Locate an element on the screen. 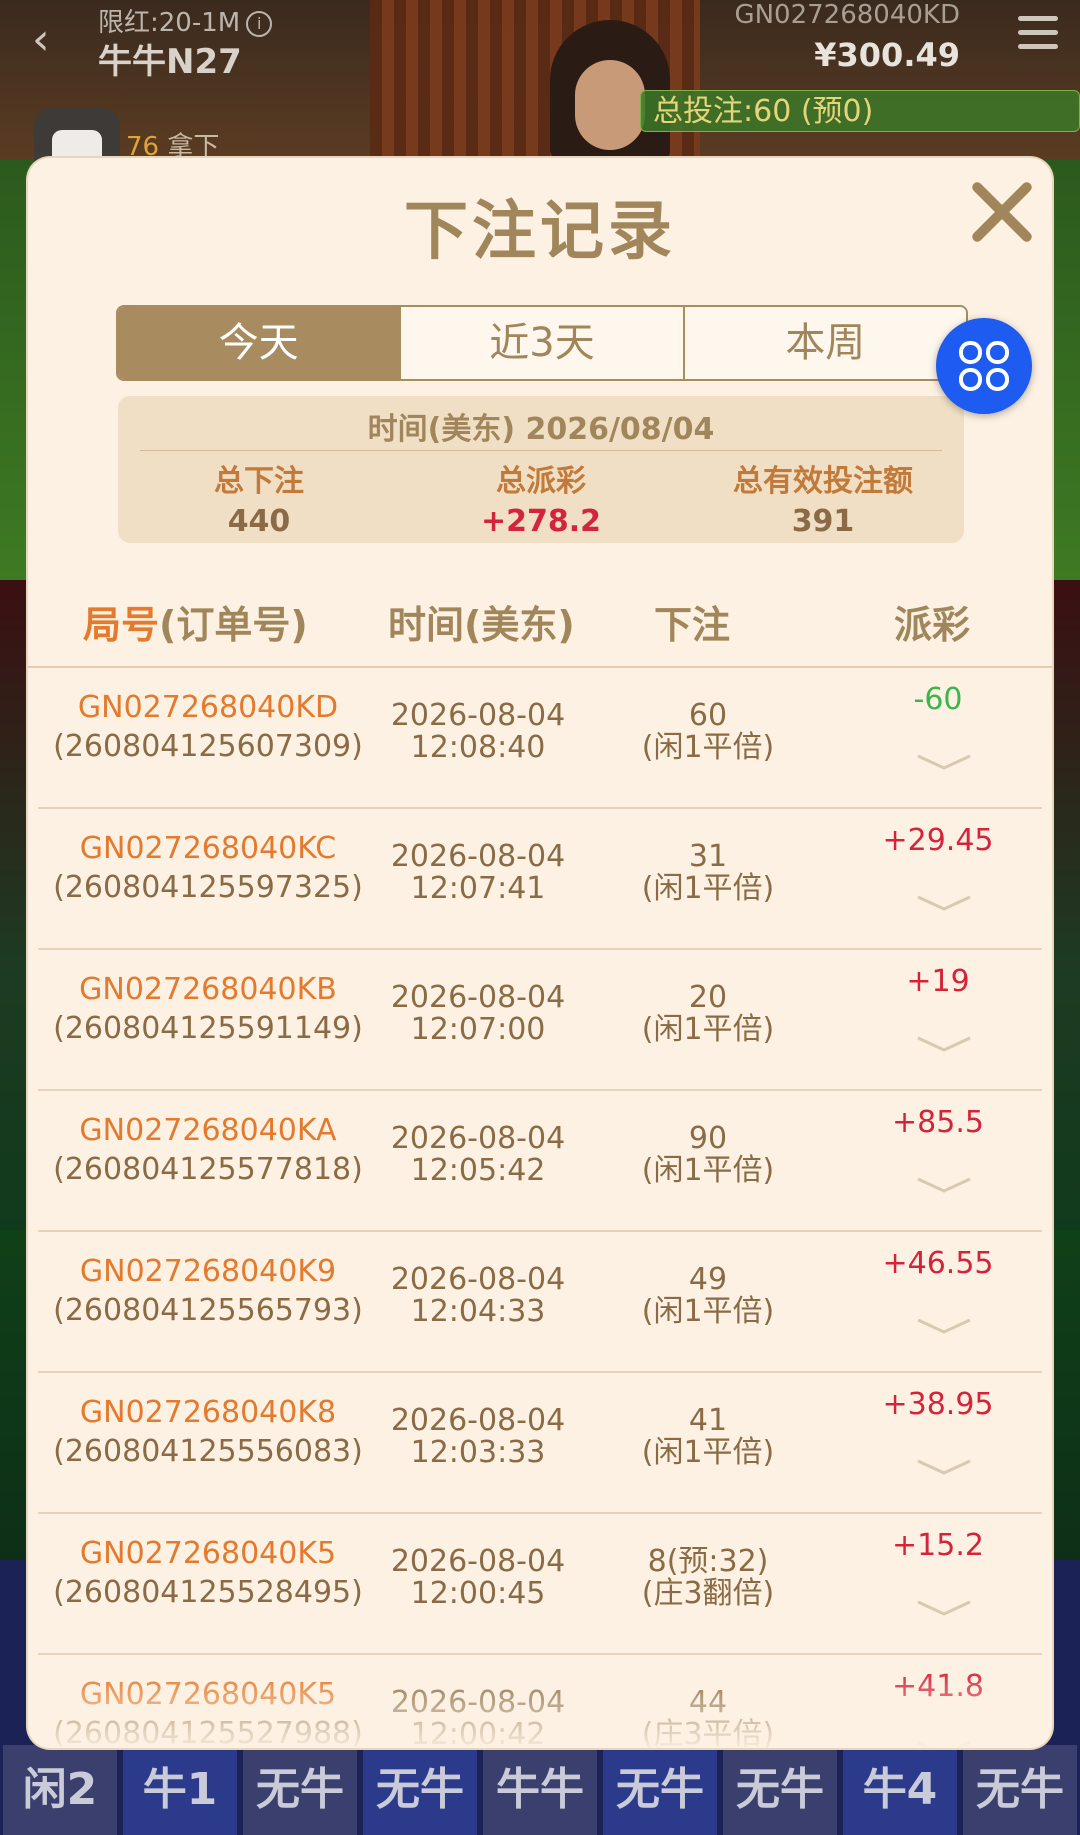  tab-this-week: 本周 is located at coordinates (824, 343).